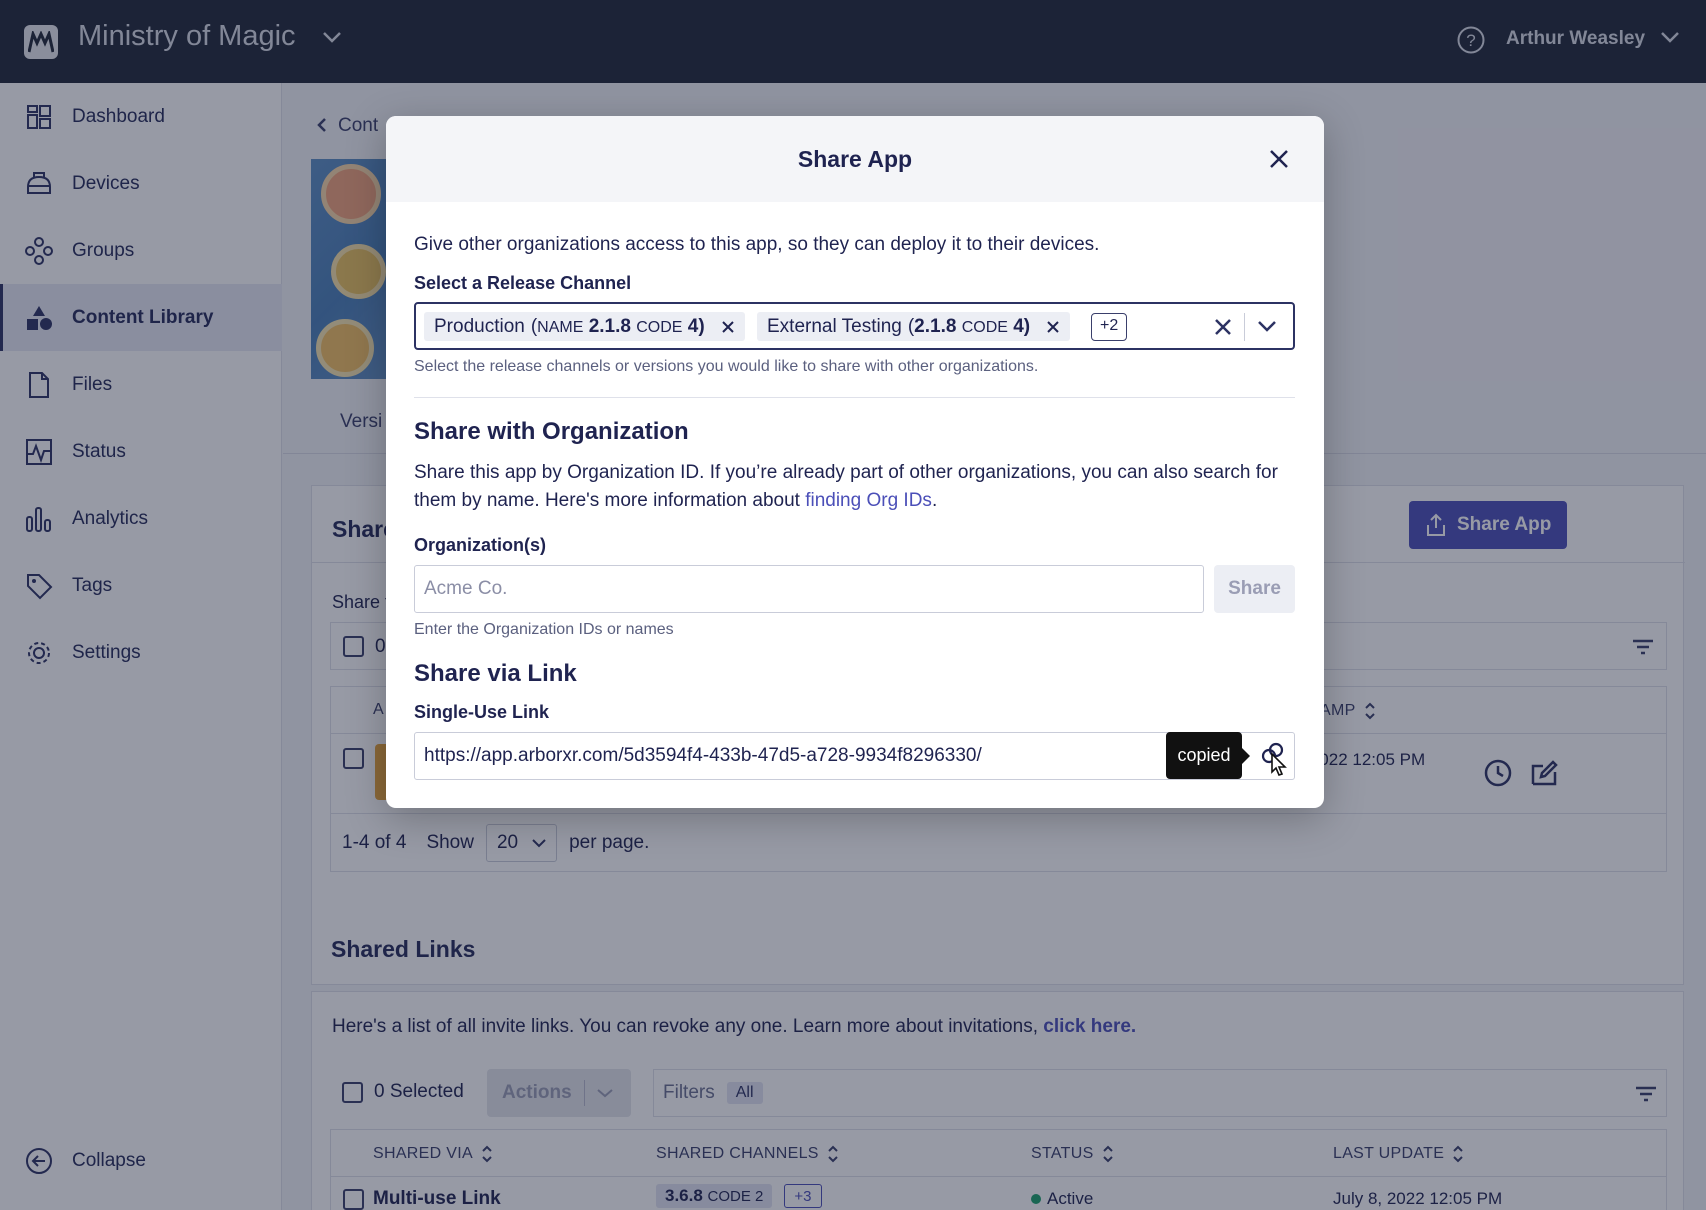 The width and height of the screenshot is (1706, 1210). Describe the element at coordinates (1208, 755) in the screenshot. I see `copied-tooltip: copied` at that location.